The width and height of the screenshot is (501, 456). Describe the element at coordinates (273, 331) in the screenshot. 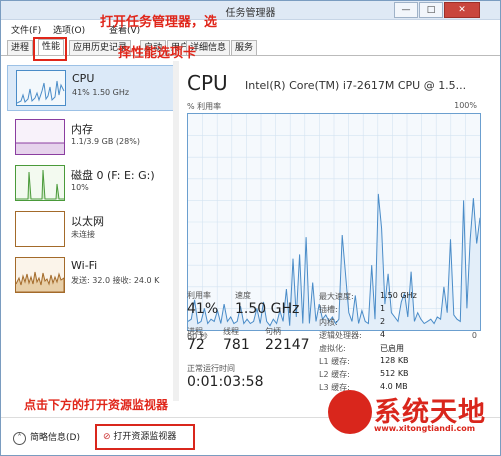

I see `handles-label: 句柄` at that location.